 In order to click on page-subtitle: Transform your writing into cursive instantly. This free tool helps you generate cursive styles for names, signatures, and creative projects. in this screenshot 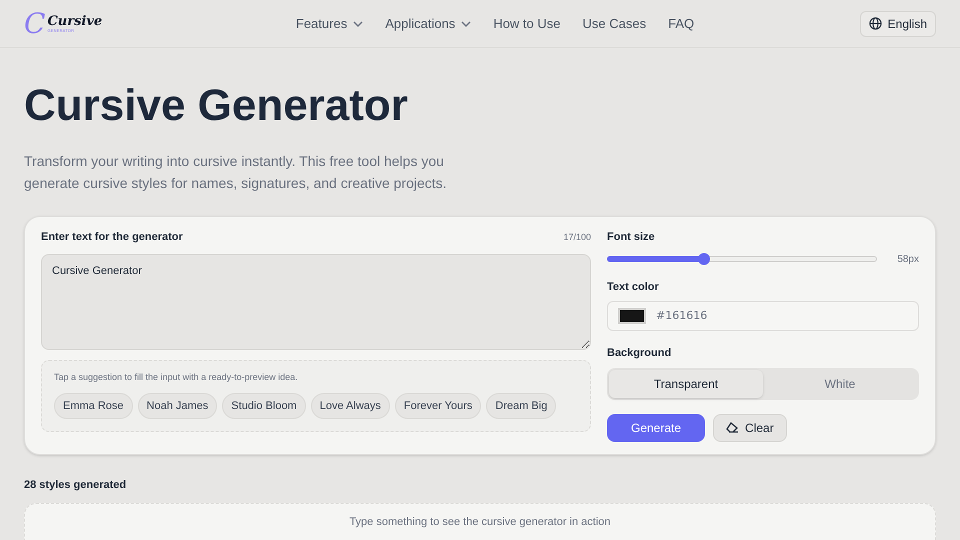, I will do `click(236, 172)`.